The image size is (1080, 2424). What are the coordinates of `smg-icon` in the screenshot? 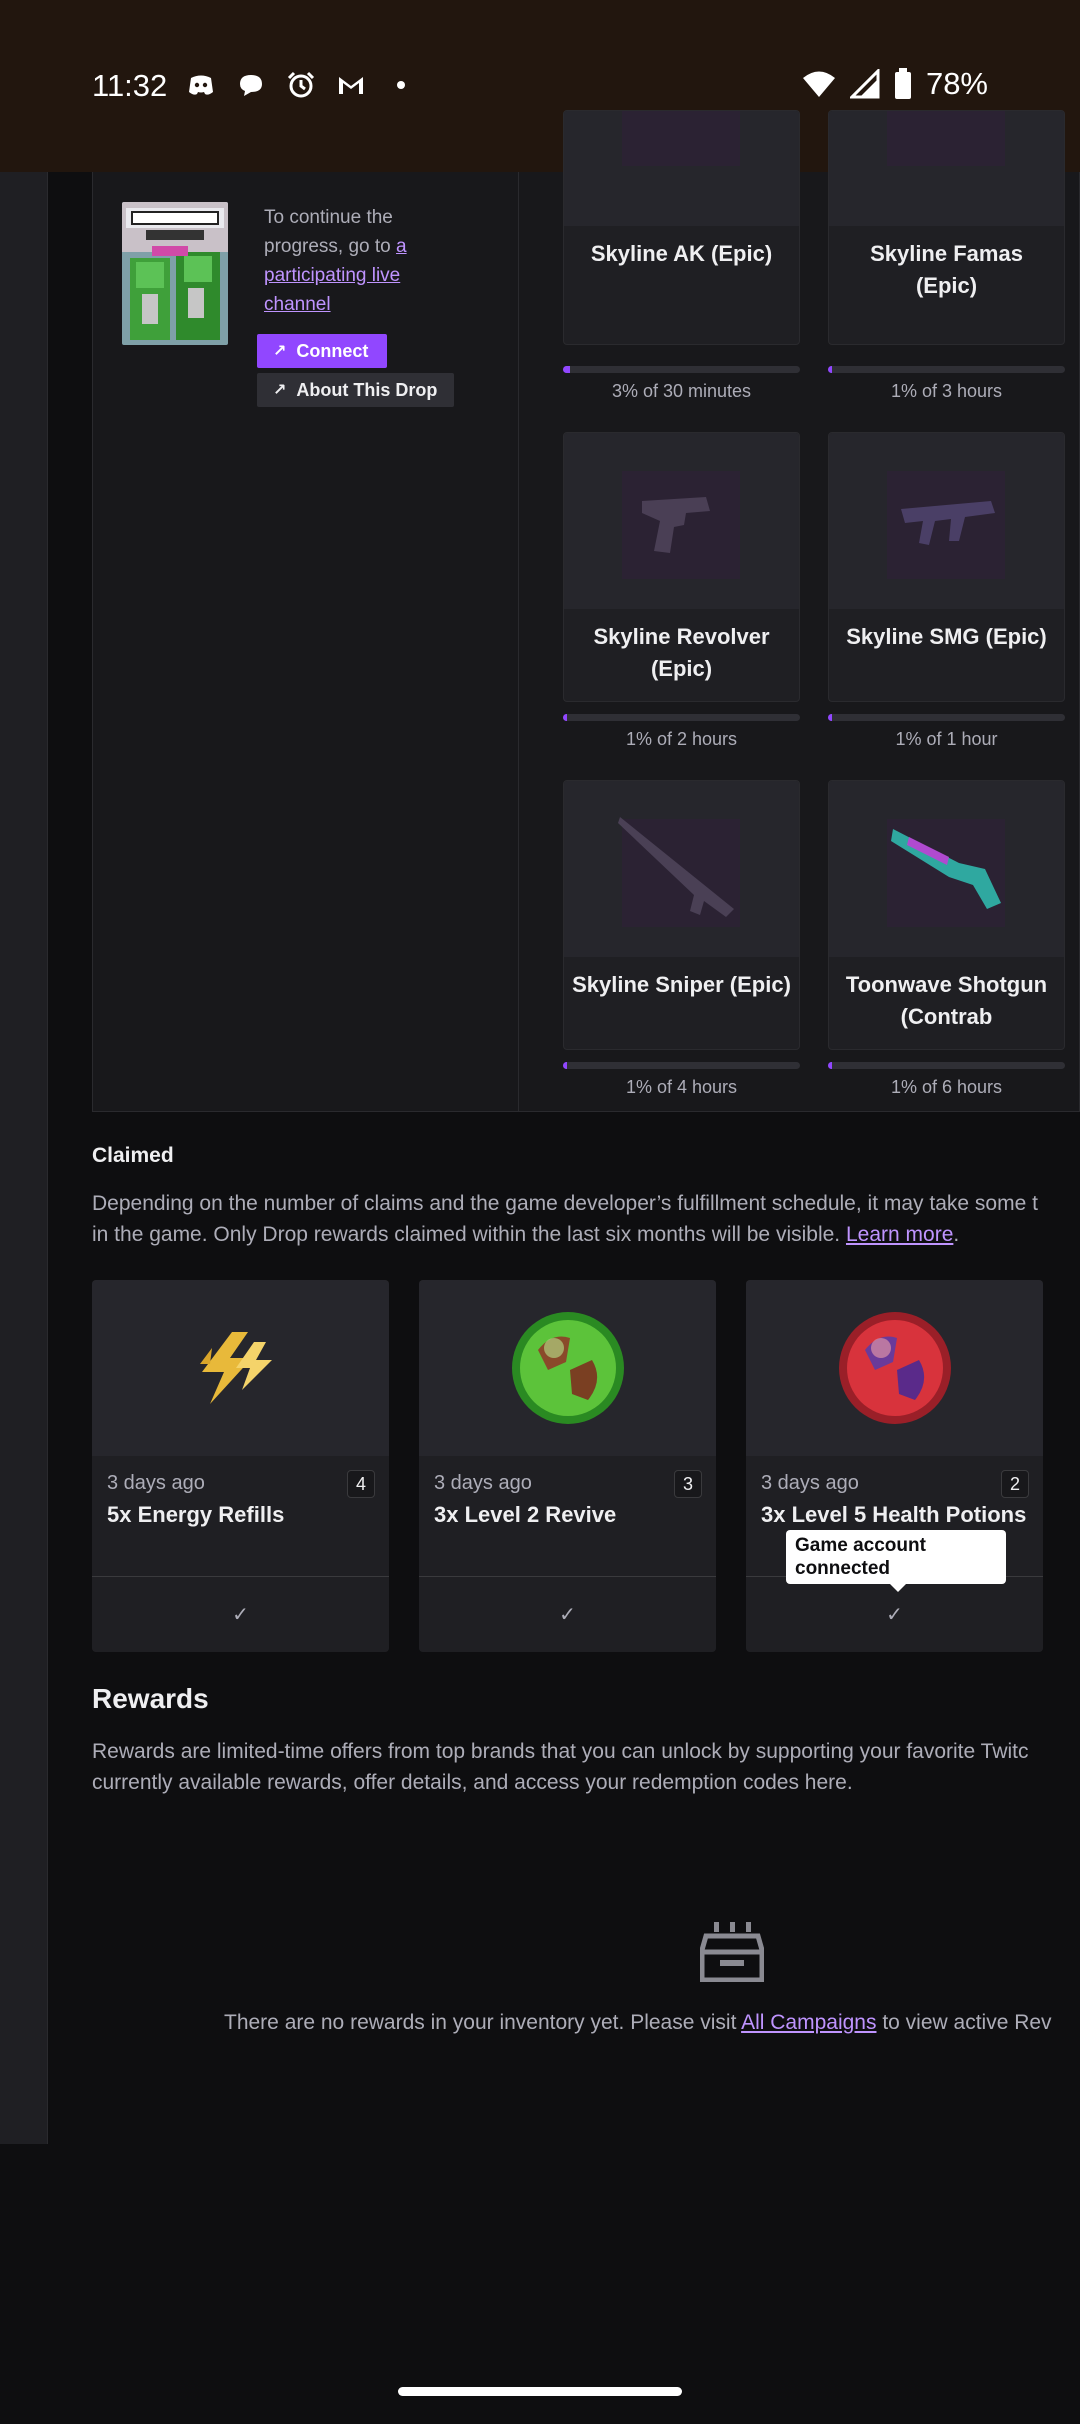 It's located at (948, 523).